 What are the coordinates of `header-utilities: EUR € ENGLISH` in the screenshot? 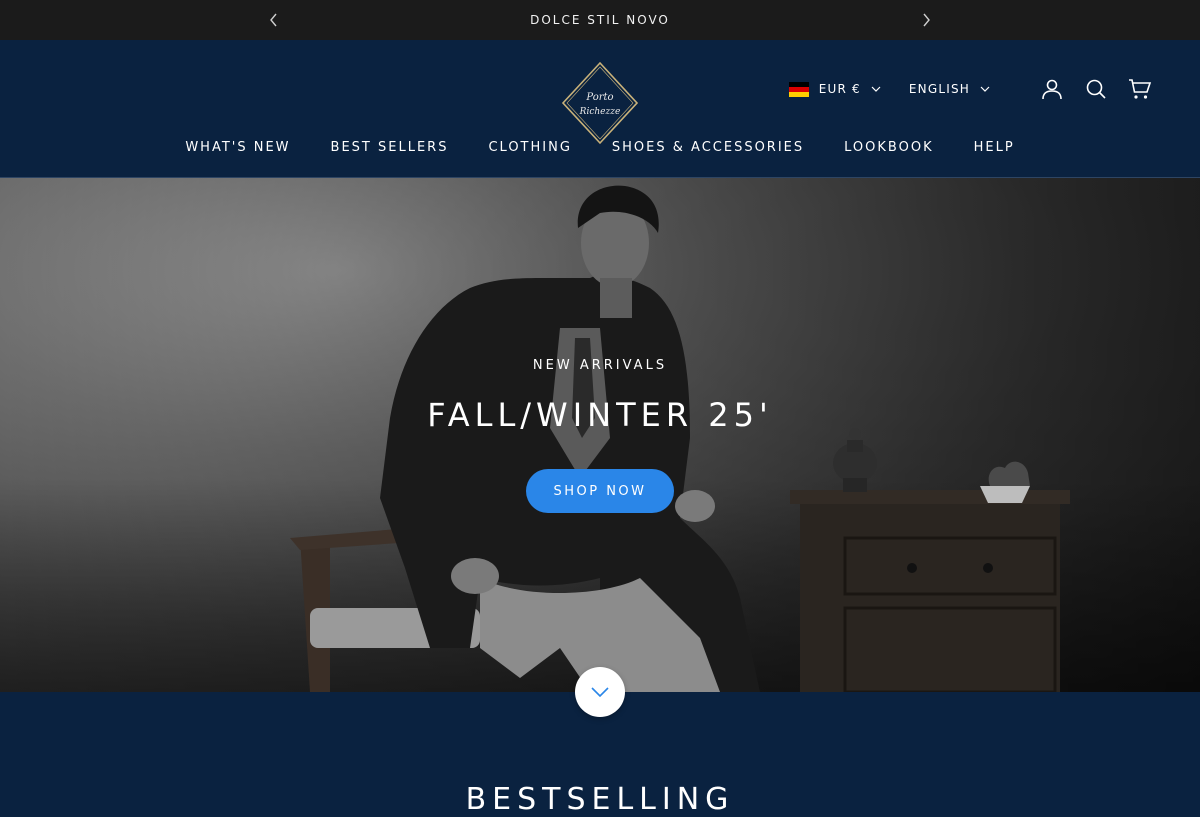 It's located at (970, 89).